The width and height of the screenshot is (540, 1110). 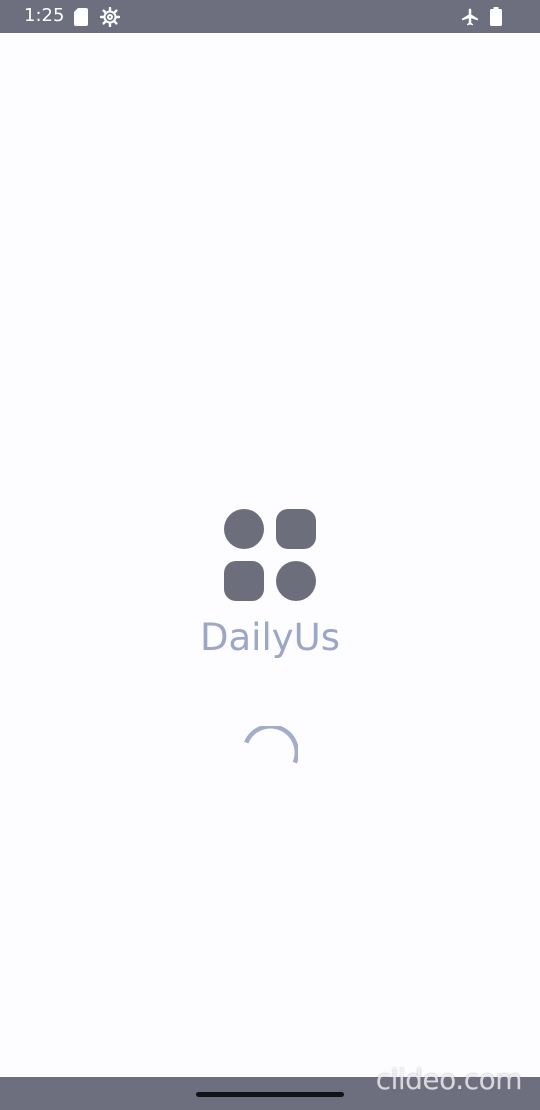 What do you see at coordinates (44, 15) in the screenshot?
I see `status-time: 1:25` at bounding box center [44, 15].